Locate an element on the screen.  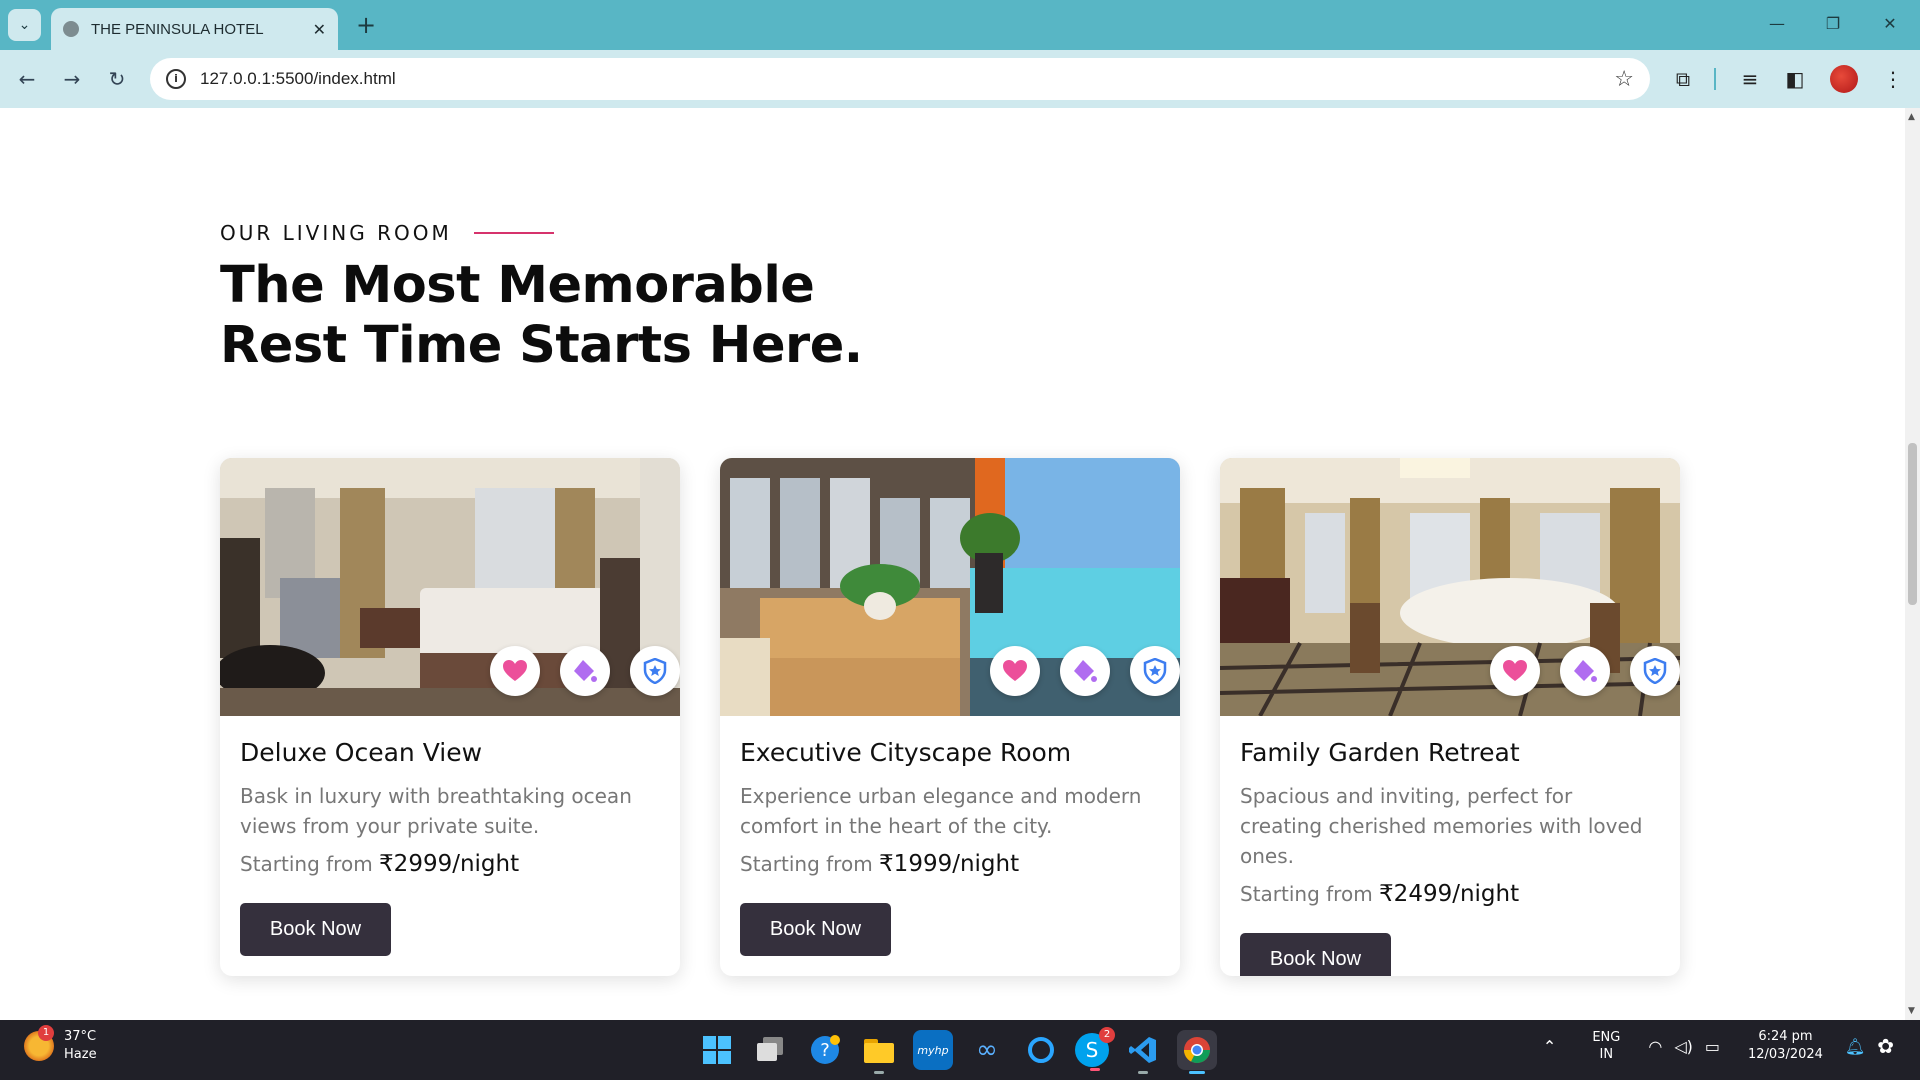
tab-title: THE PENINSULA HOTEL is located at coordinates (177, 29).